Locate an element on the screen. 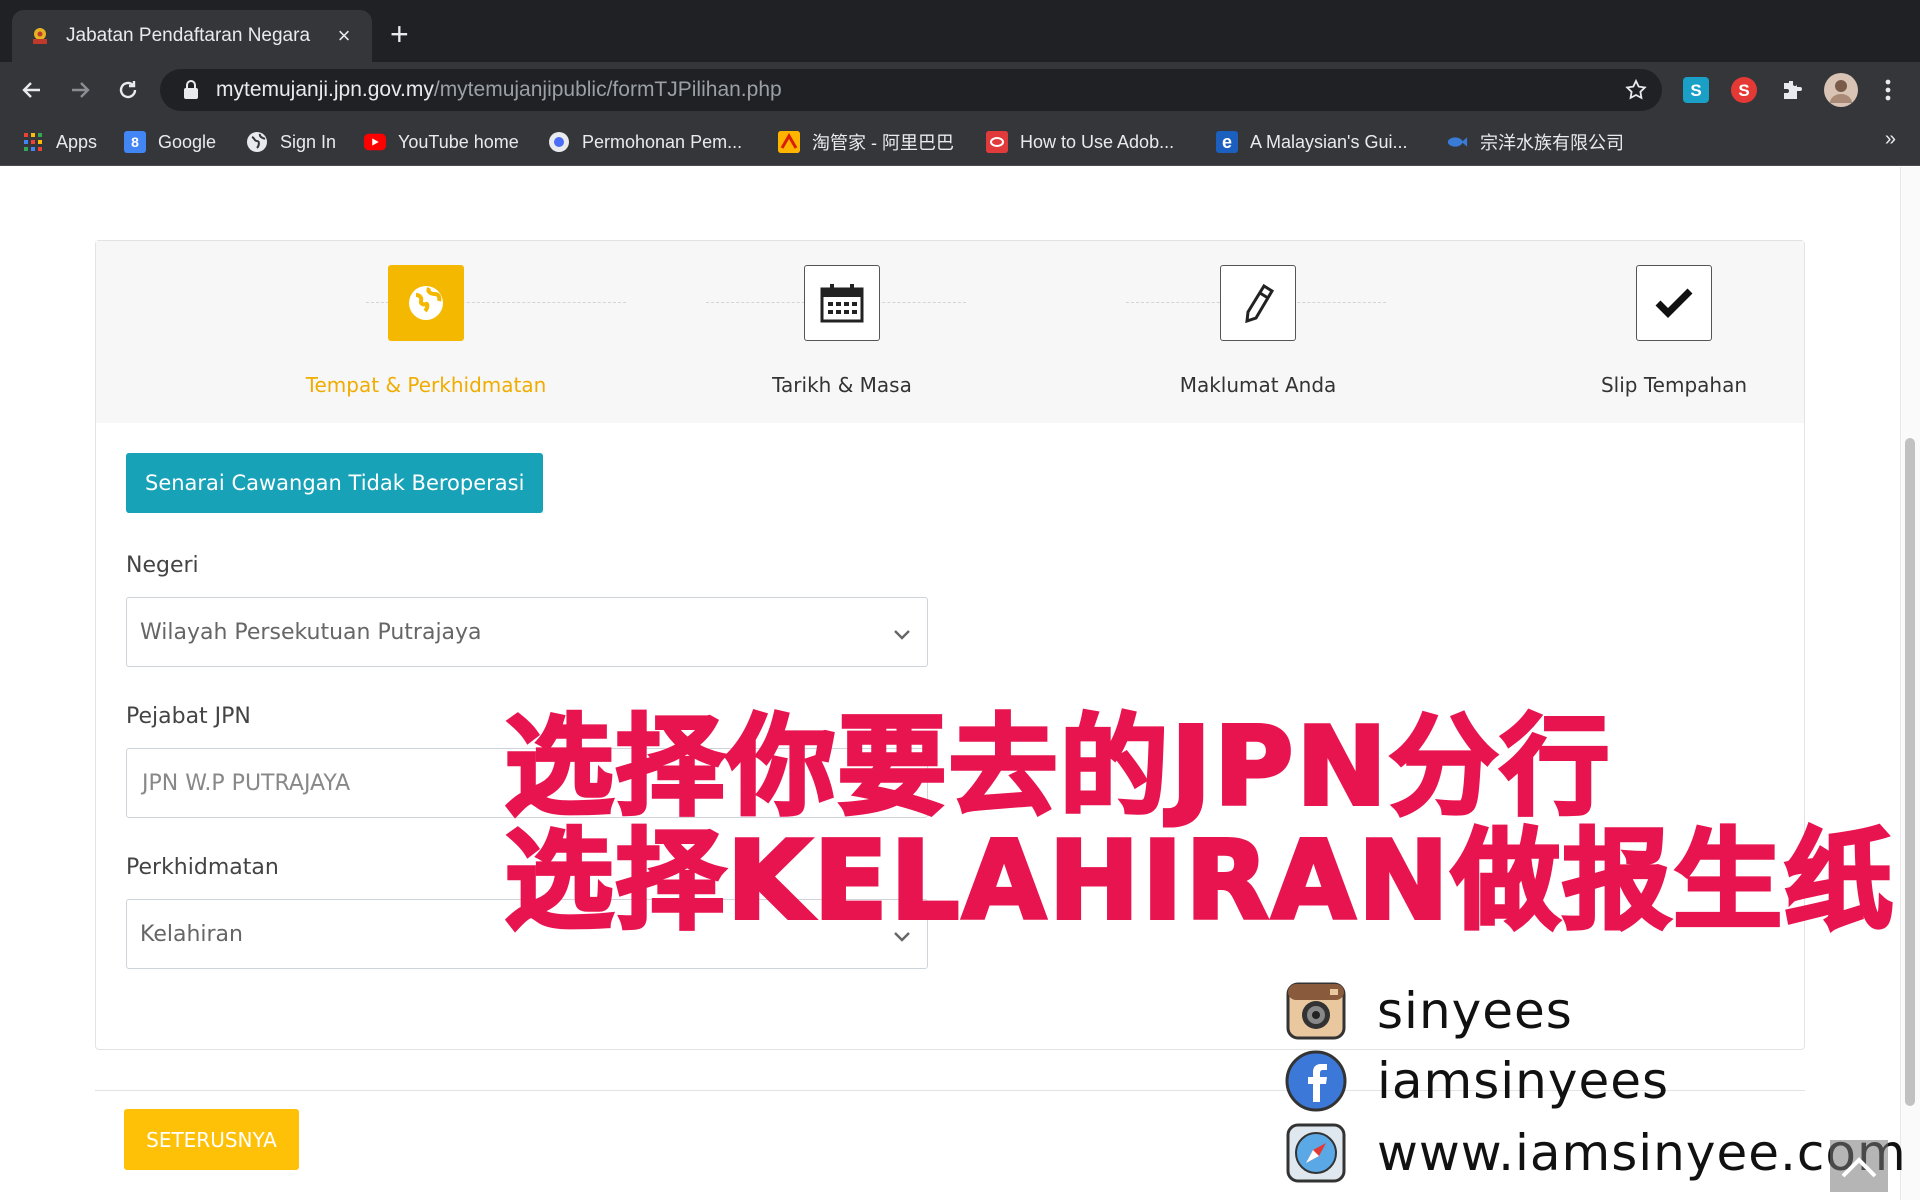 The width and height of the screenshot is (1920, 1200). overlay-caption-line-1: 选择你要去的JPN分行 is located at coordinates (1057, 767).